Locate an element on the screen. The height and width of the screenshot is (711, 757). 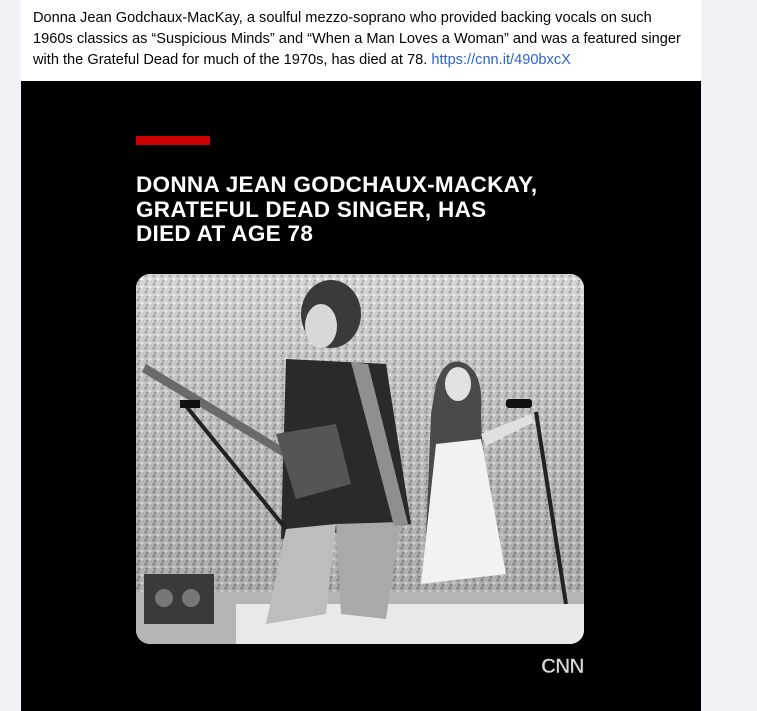
feed-right-gutter is located at coordinates (754, 355).